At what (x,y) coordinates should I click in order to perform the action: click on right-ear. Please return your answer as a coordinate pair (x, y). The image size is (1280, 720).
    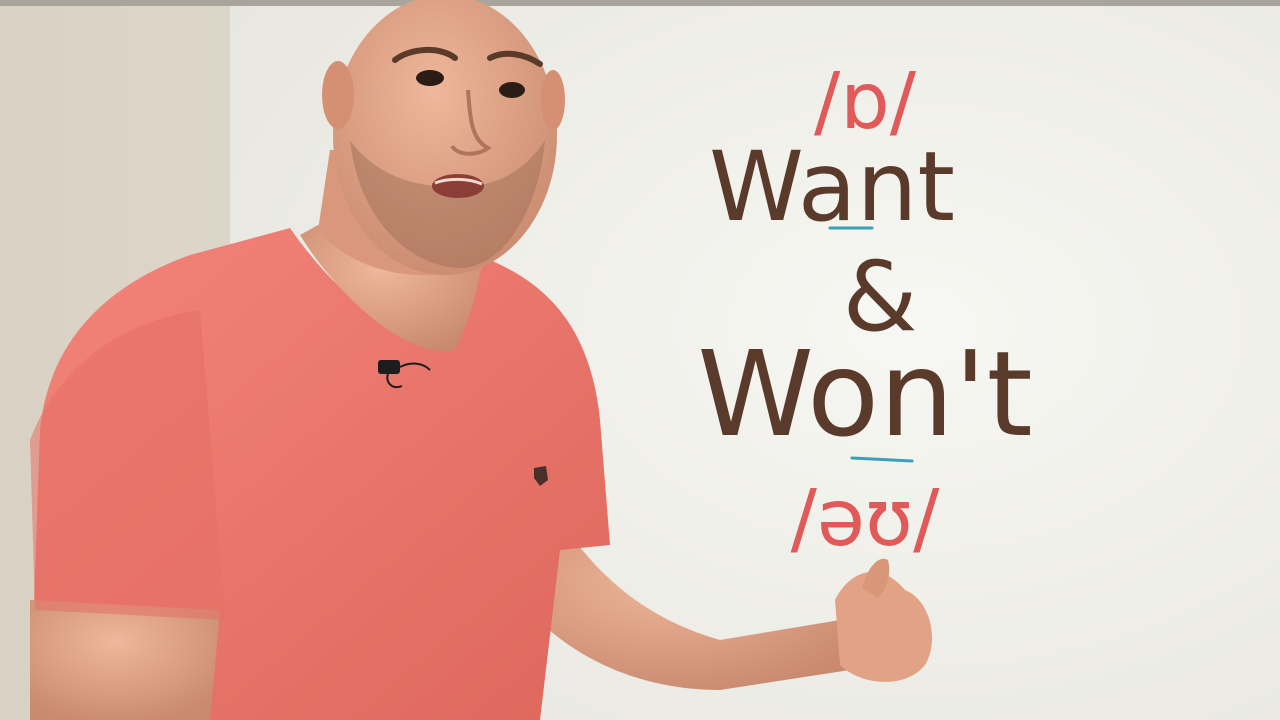
    Looking at the image, I should click on (553, 100).